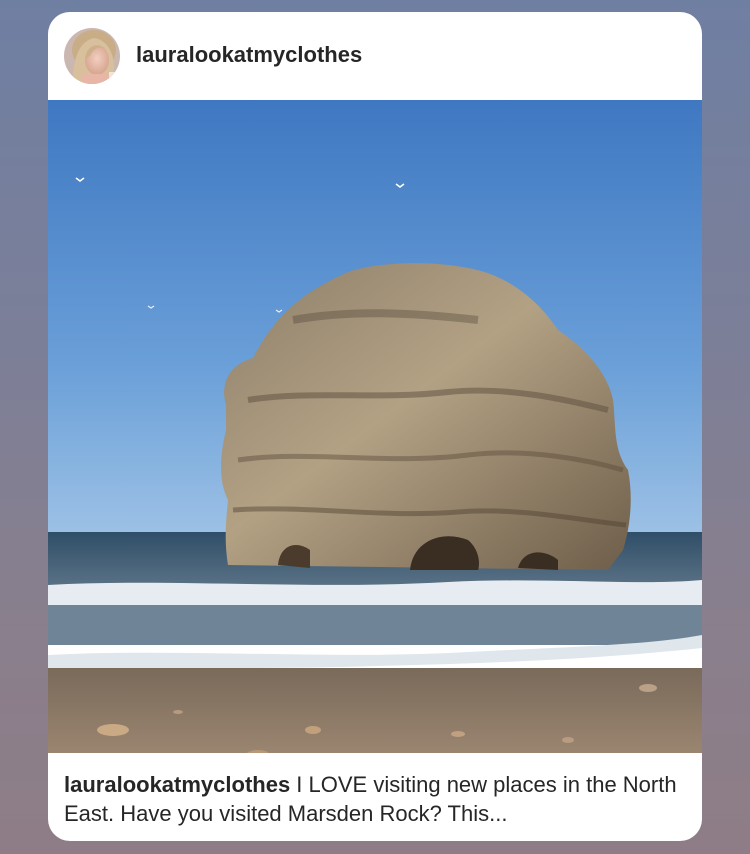  I want to click on caption-username: lauralookatmyclothes, so click(177, 784).